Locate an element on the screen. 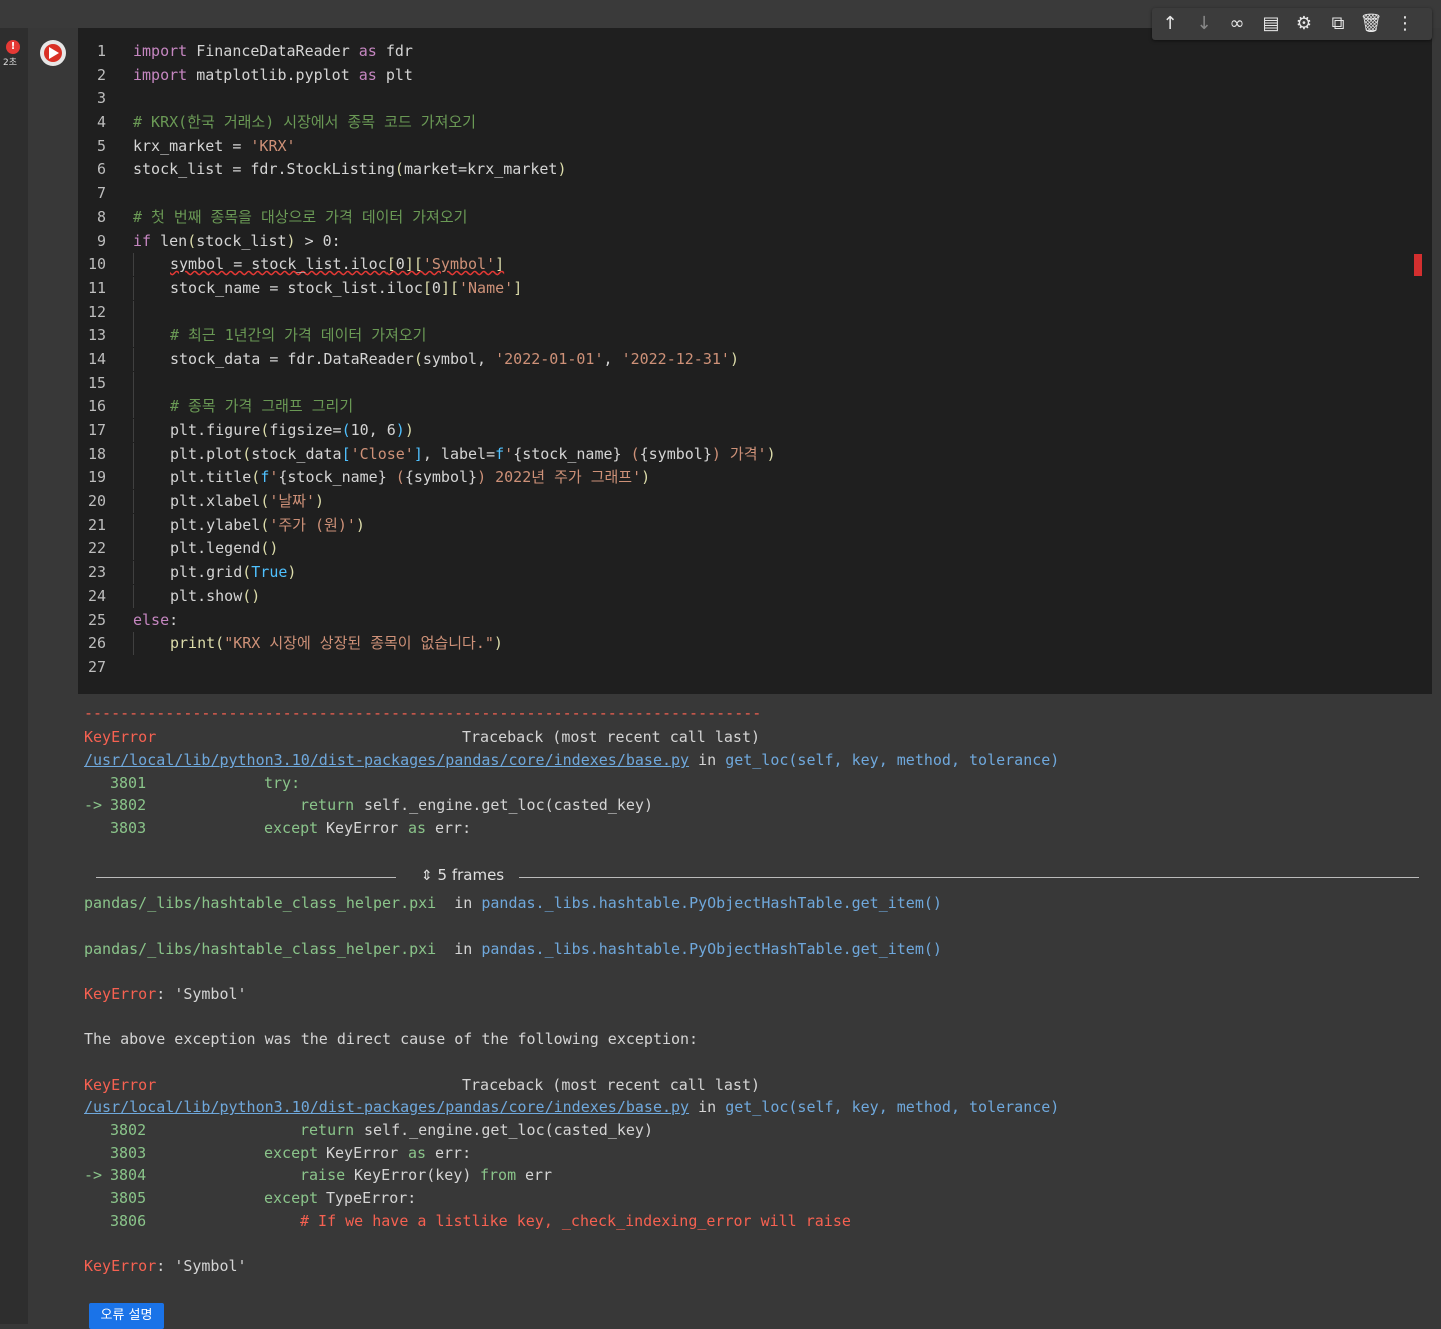 The height and width of the screenshot is (1329, 1441). move-down-icon: ↓ is located at coordinates (1204, 24).